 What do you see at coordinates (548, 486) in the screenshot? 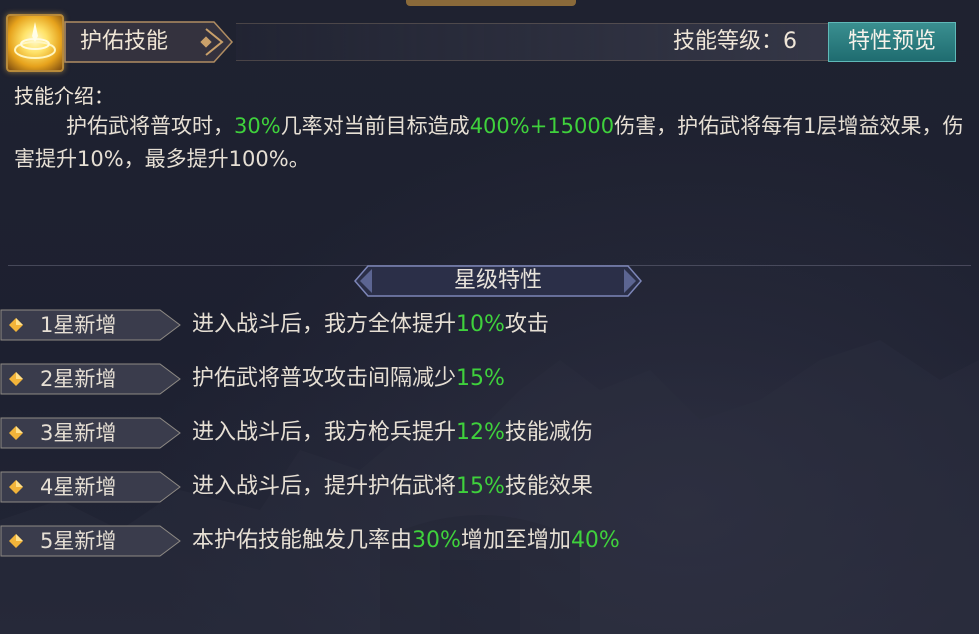
I see `star-text: 技能效果` at bounding box center [548, 486].